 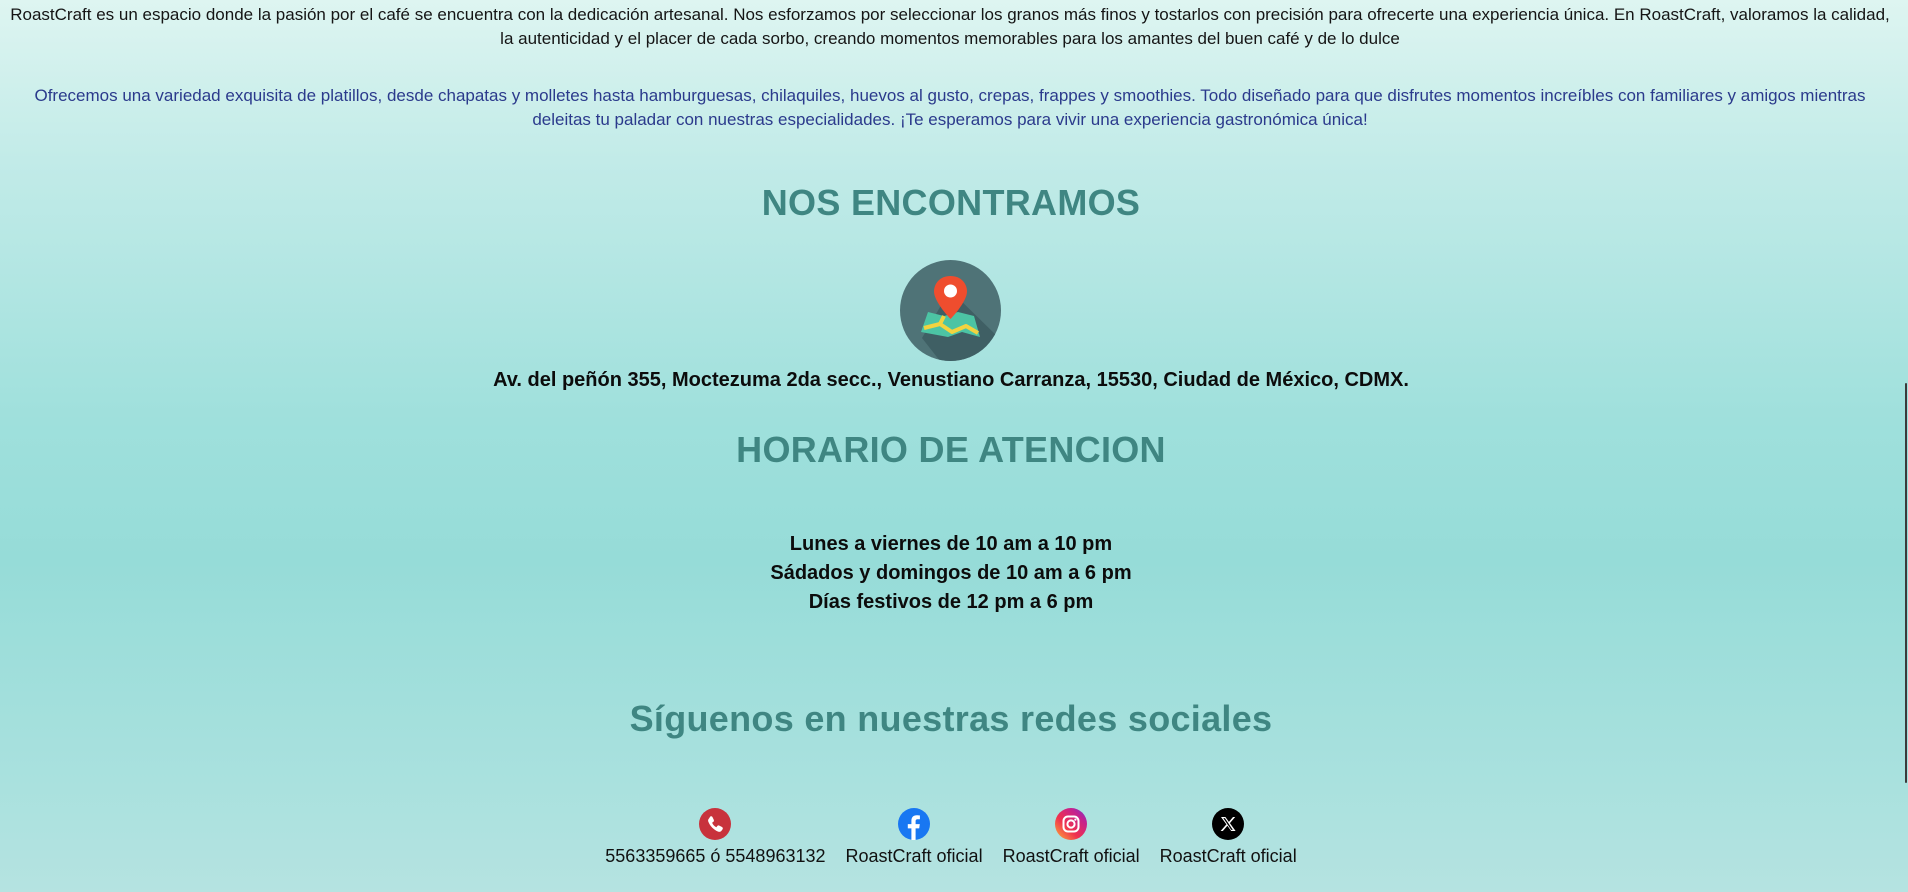 I want to click on x-link: RoastCraft oficial, so click(x=1228, y=838).